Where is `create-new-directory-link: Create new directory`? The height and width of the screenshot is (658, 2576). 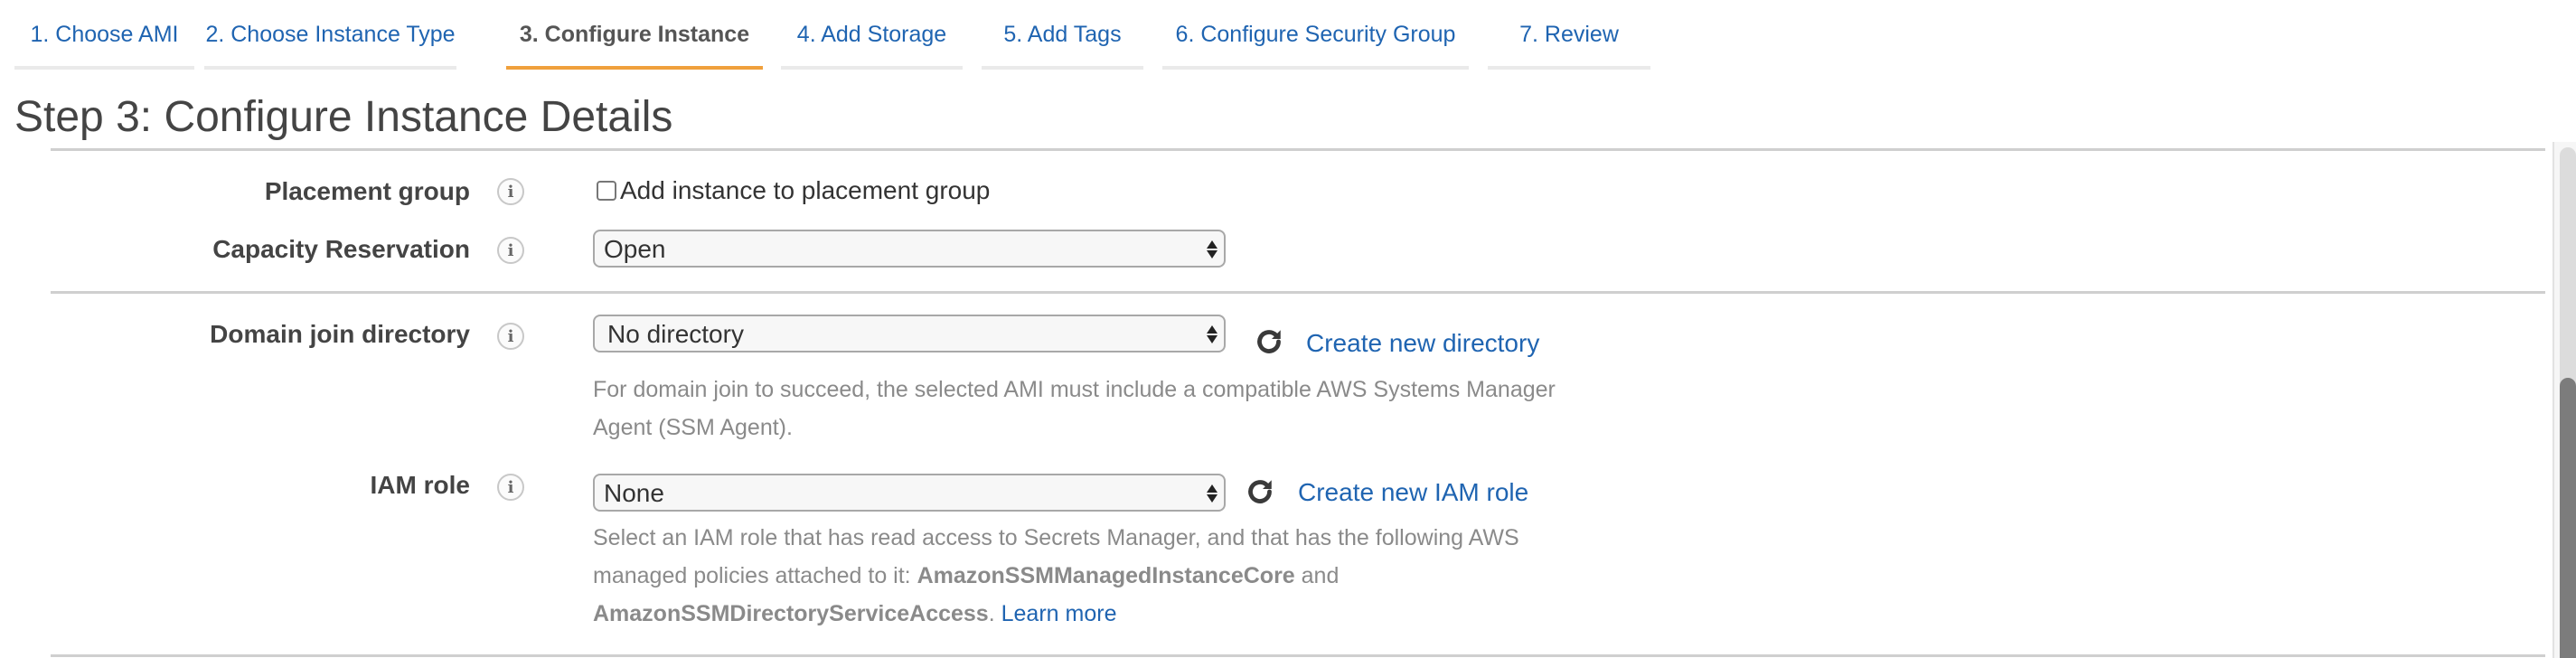
create-new-directory-link: Create new directory is located at coordinates (1422, 343).